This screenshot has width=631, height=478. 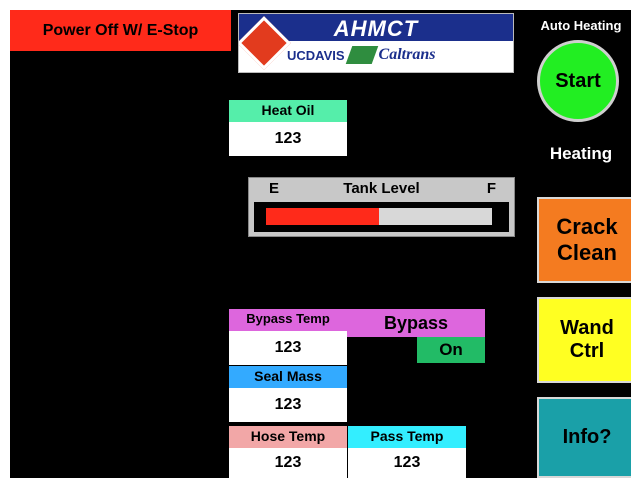 I want to click on caltrans-text: Caltrans, so click(x=407, y=54).